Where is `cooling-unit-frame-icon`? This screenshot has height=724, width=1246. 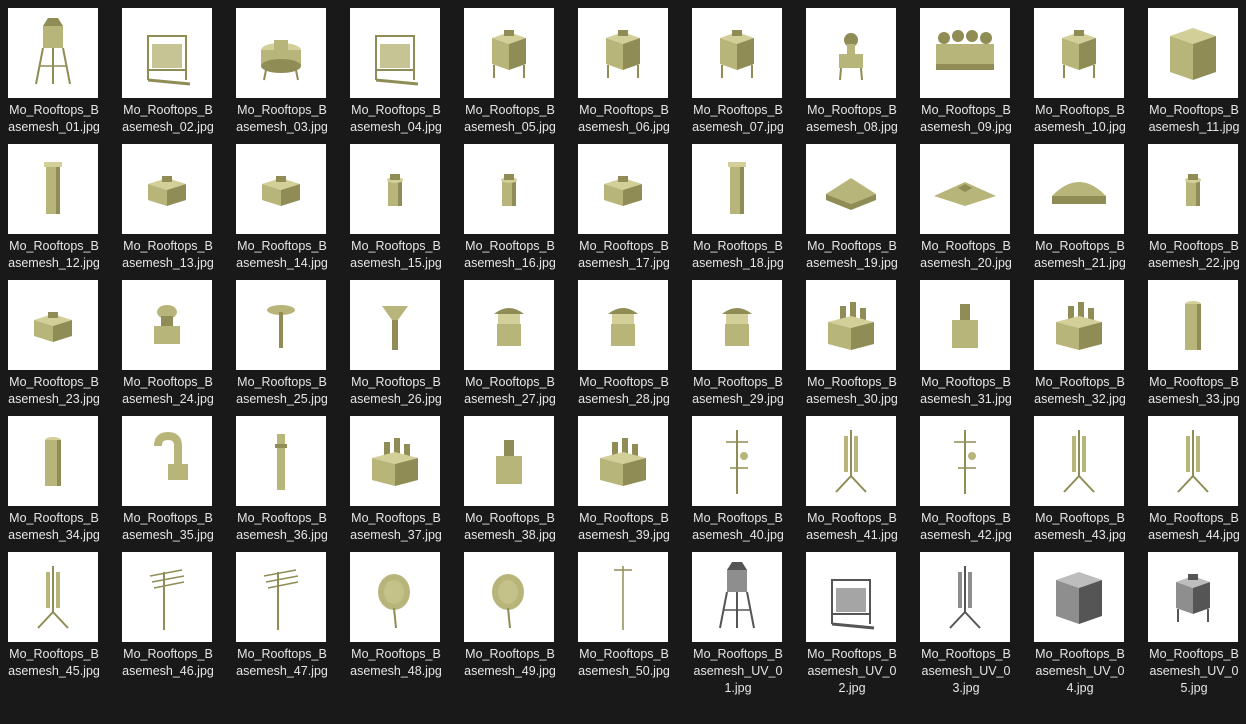
cooling-unit-frame-icon is located at coordinates (167, 53).